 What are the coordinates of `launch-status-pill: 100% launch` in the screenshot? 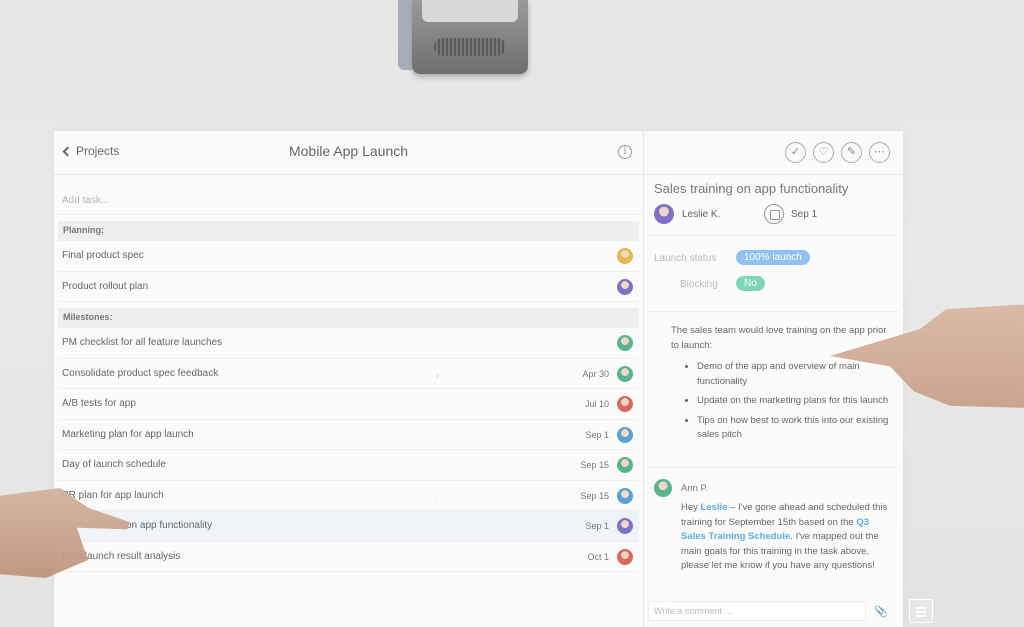 It's located at (773, 257).